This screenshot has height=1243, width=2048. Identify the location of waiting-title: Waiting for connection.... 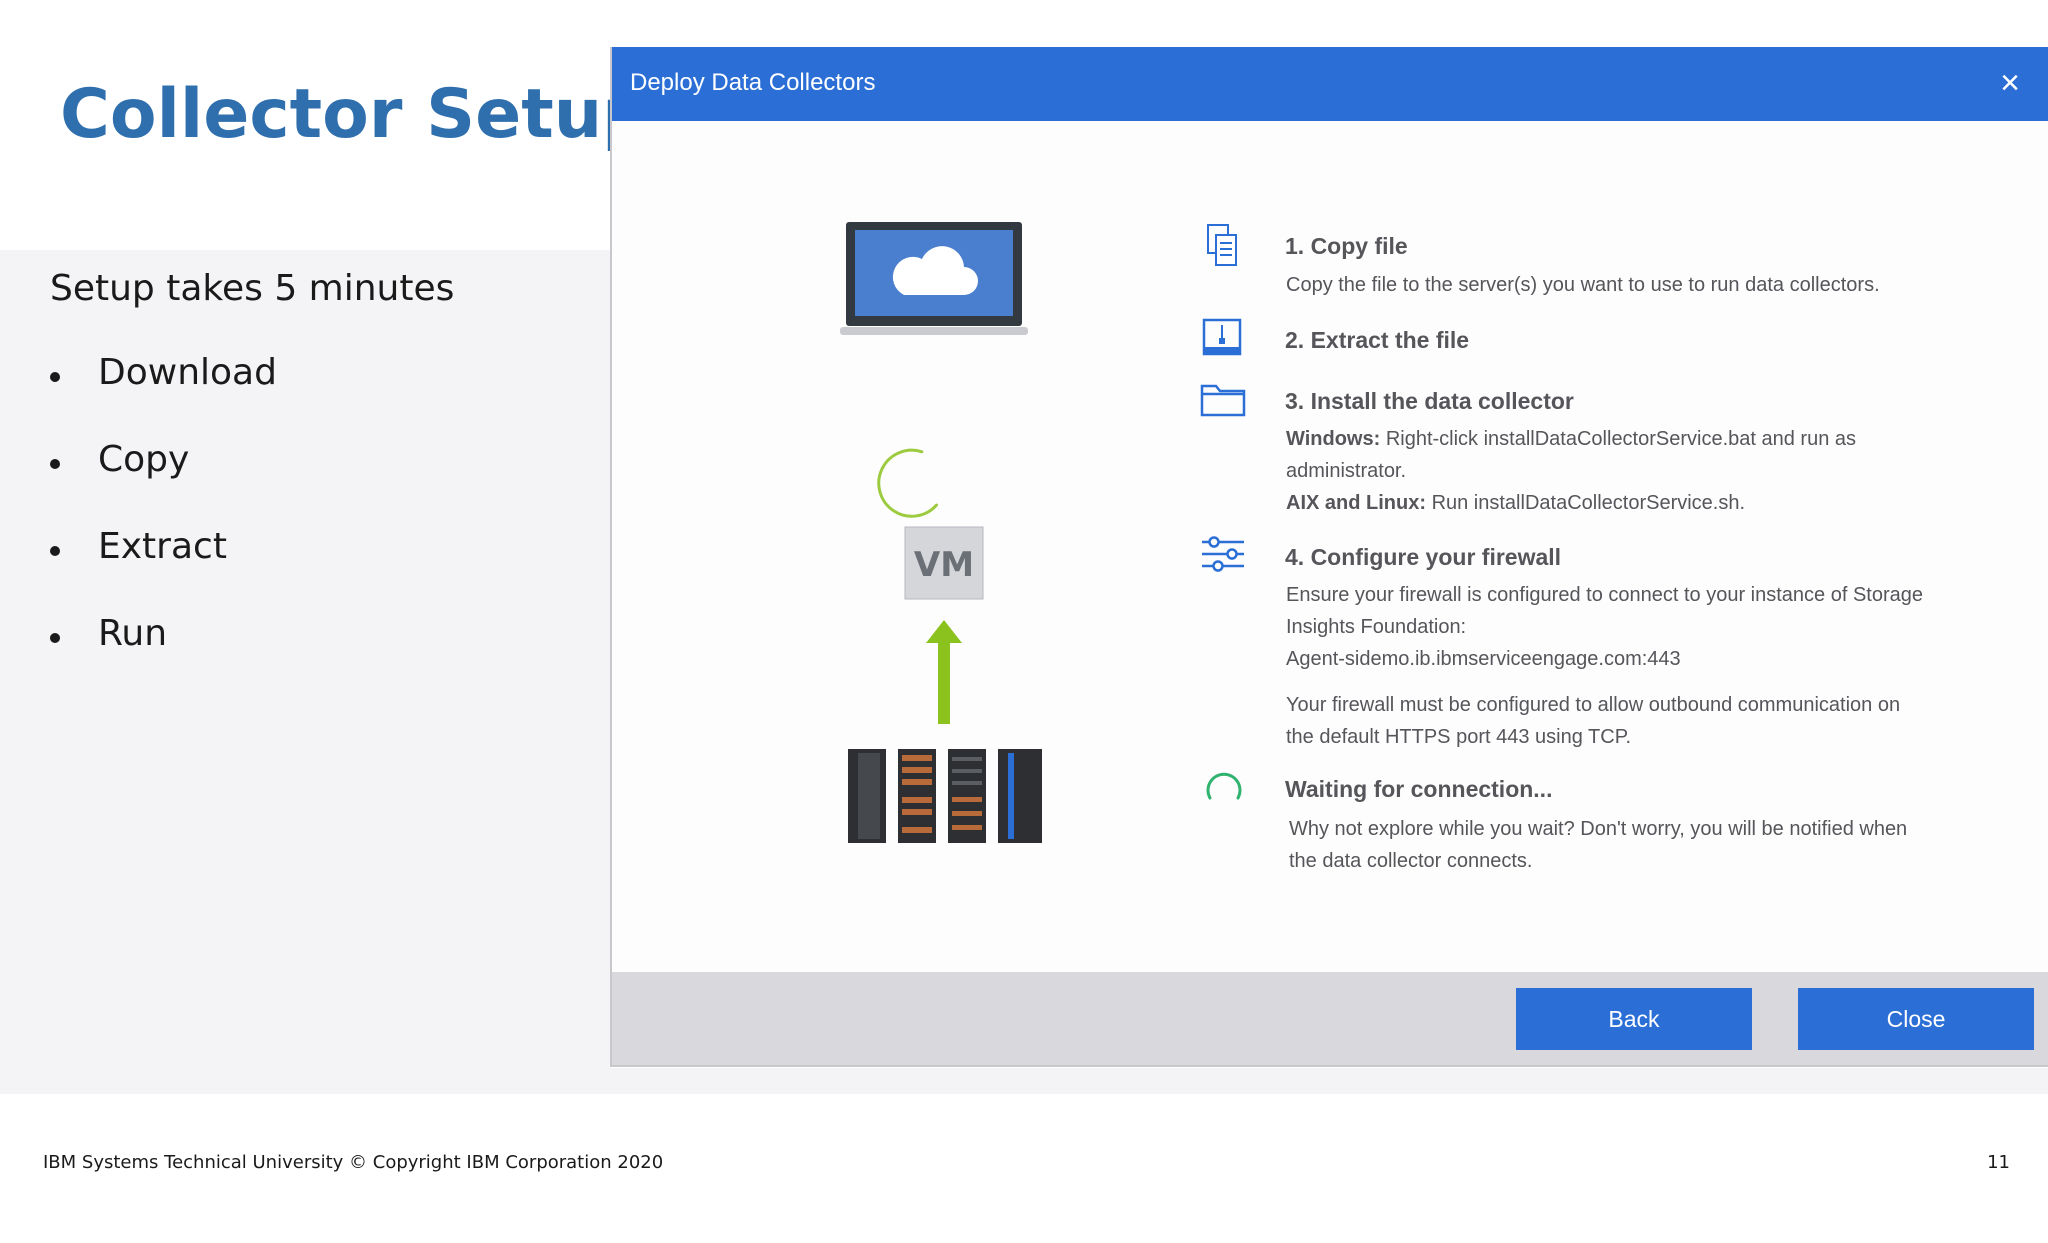
(1419, 789).